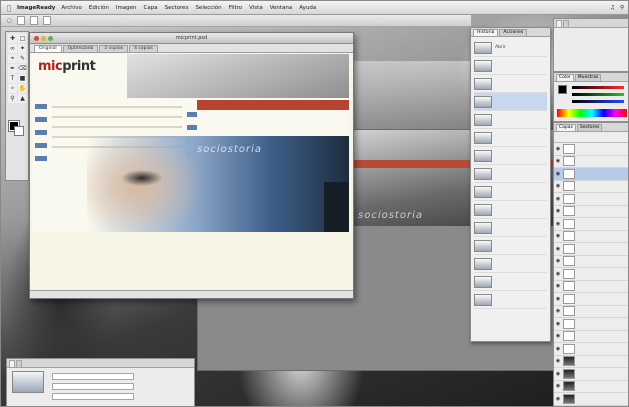 This screenshot has width=629, height=407. What do you see at coordinates (80, 48) in the screenshot?
I see `tab-optimized: Optimizada` at bounding box center [80, 48].